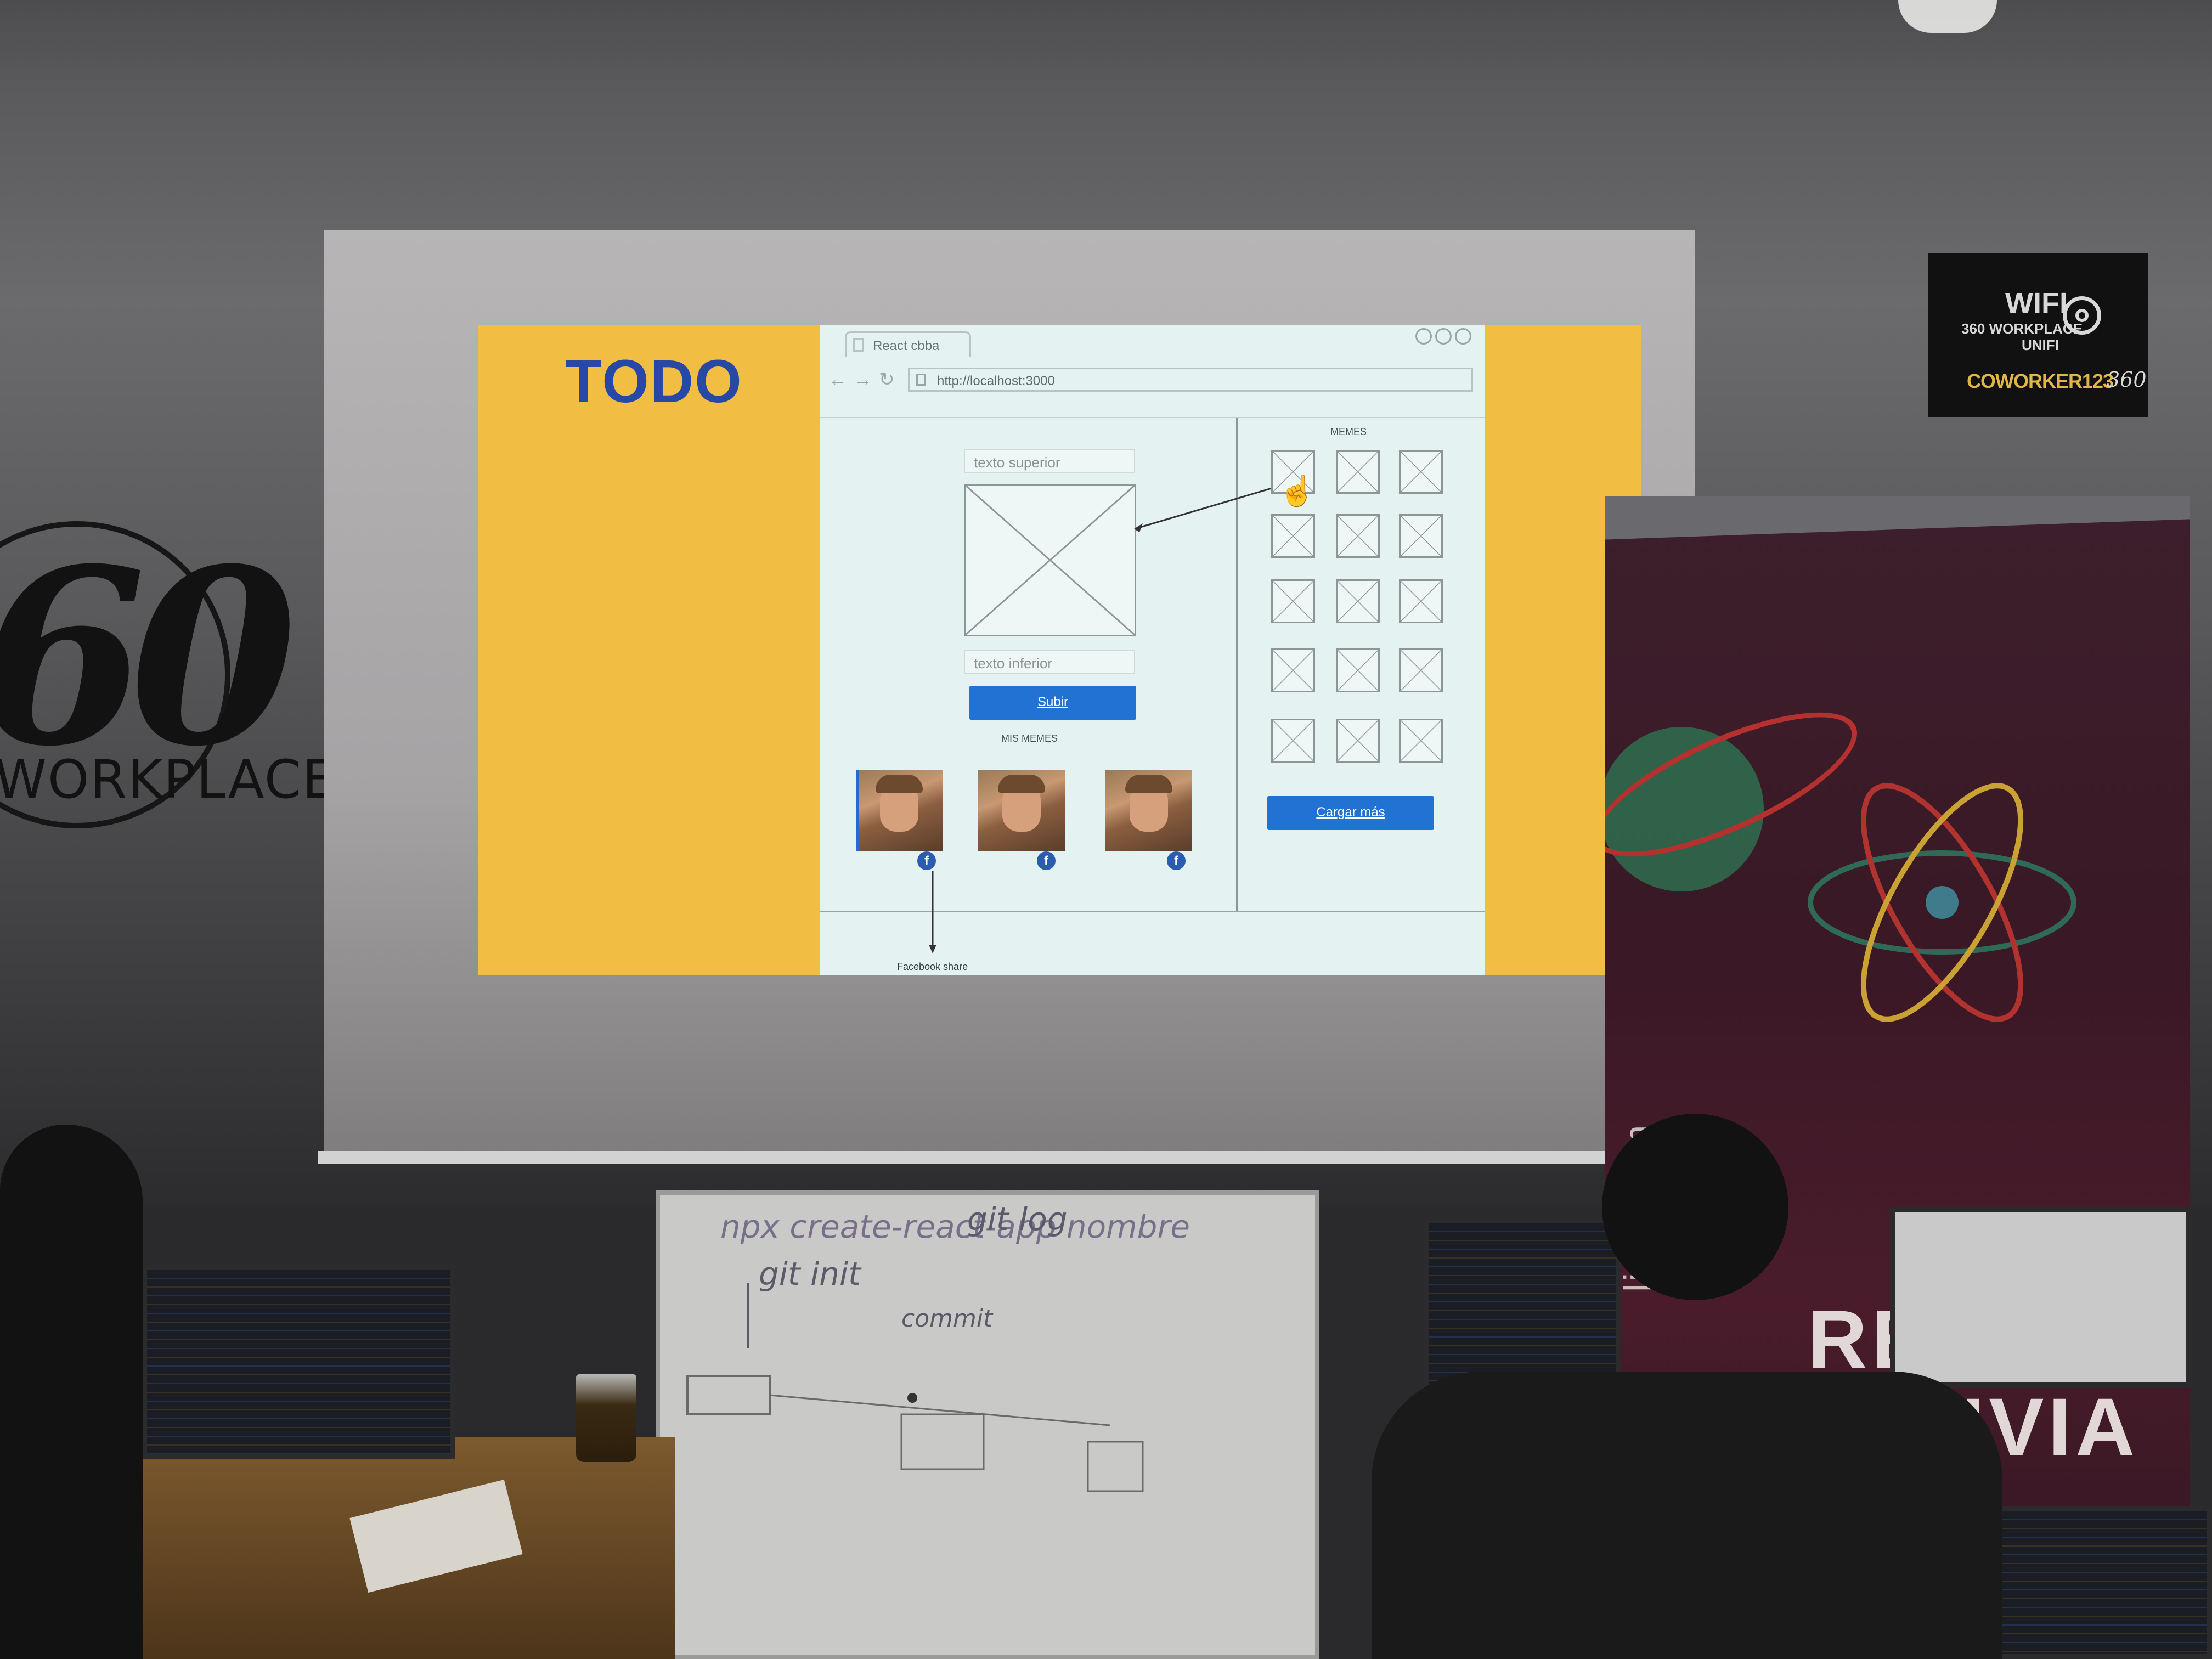  What do you see at coordinates (996, 381) in the screenshot?
I see `url-text: http://localhost:3000` at bounding box center [996, 381].